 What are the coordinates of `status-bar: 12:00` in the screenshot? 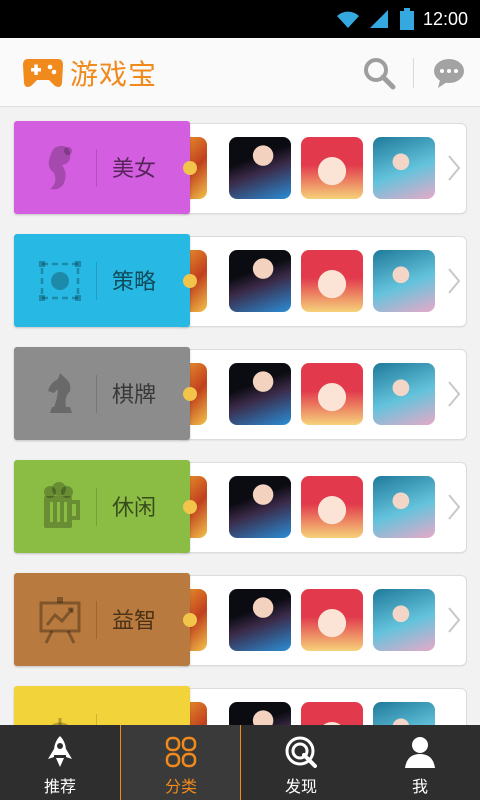 It's located at (240, 19).